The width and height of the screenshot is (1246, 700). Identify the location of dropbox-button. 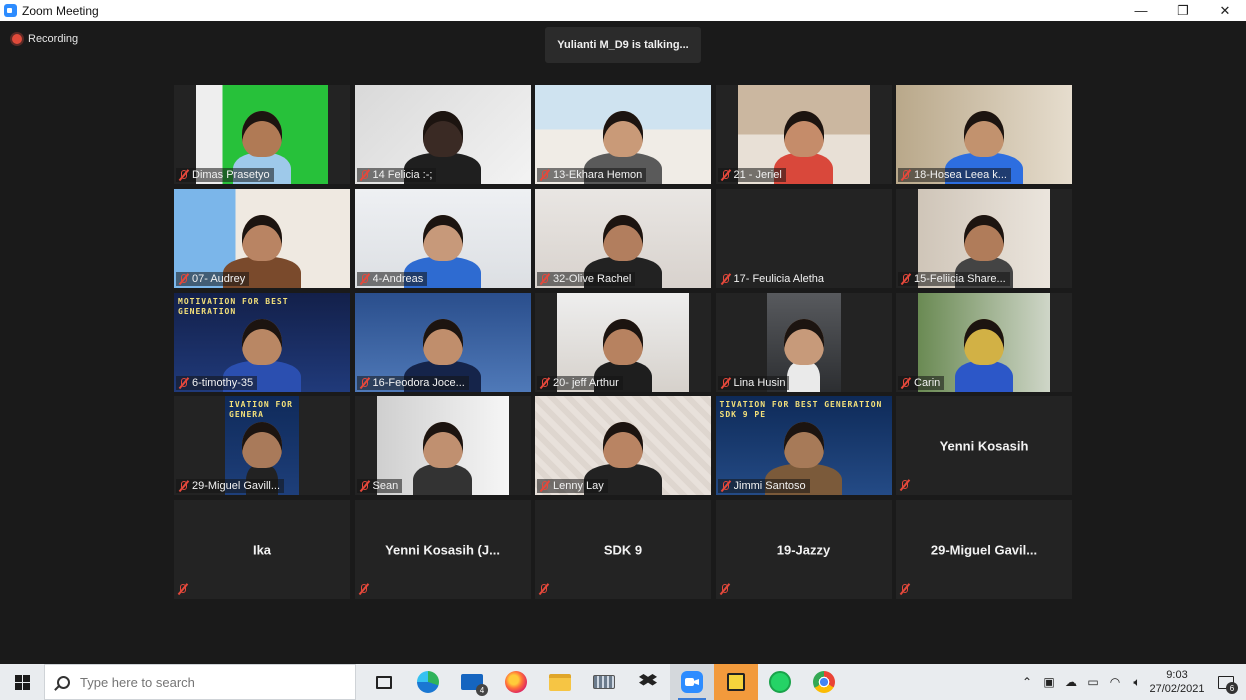
(648, 682).